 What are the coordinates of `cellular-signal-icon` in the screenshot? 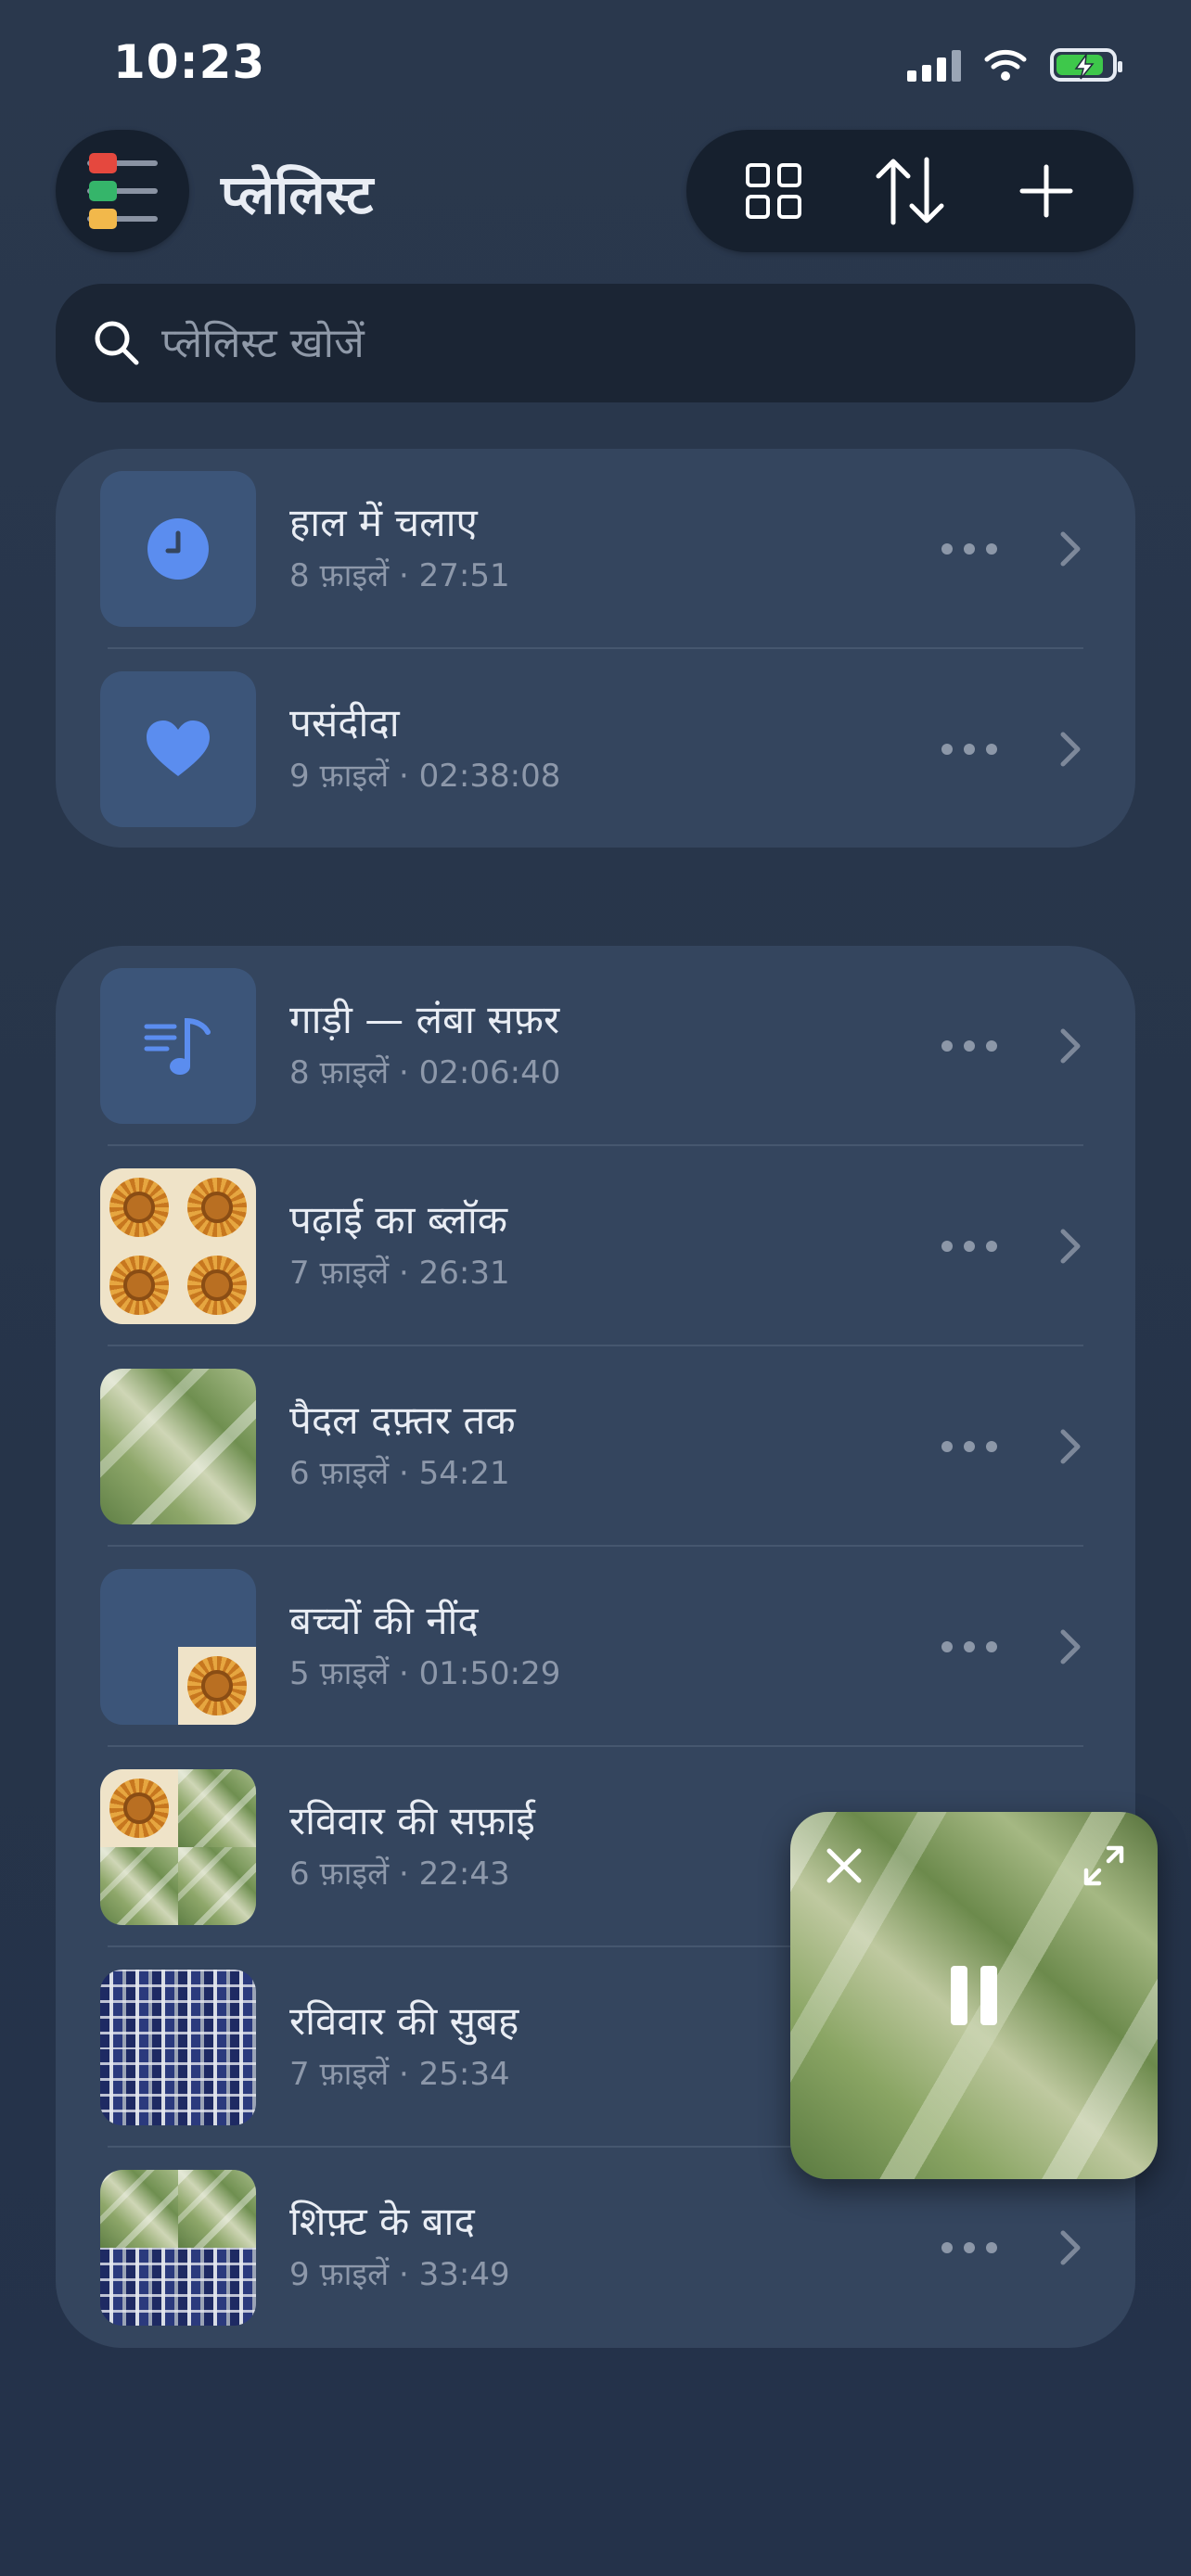 It's located at (934, 65).